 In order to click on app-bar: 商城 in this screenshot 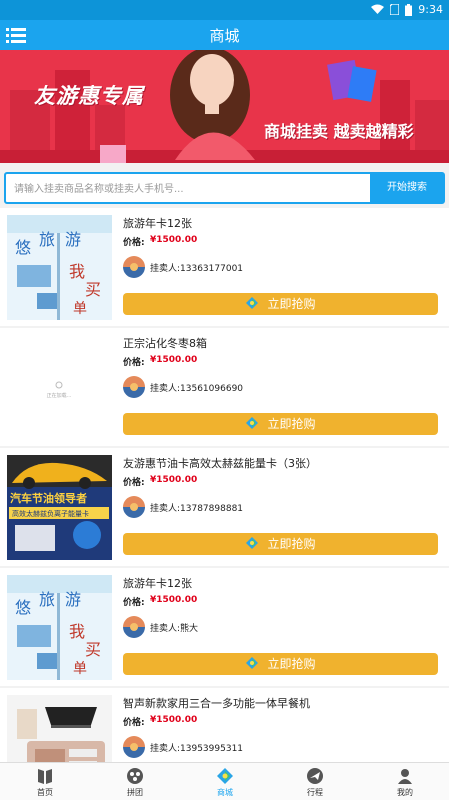, I will do `click(224, 35)`.